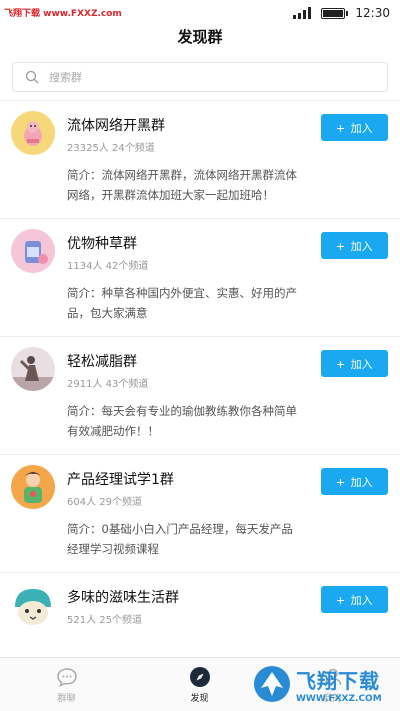 The height and width of the screenshot is (711, 400). What do you see at coordinates (104, 620) in the screenshot?
I see `group-meta: 521人 25个频道` at bounding box center [104, 620].